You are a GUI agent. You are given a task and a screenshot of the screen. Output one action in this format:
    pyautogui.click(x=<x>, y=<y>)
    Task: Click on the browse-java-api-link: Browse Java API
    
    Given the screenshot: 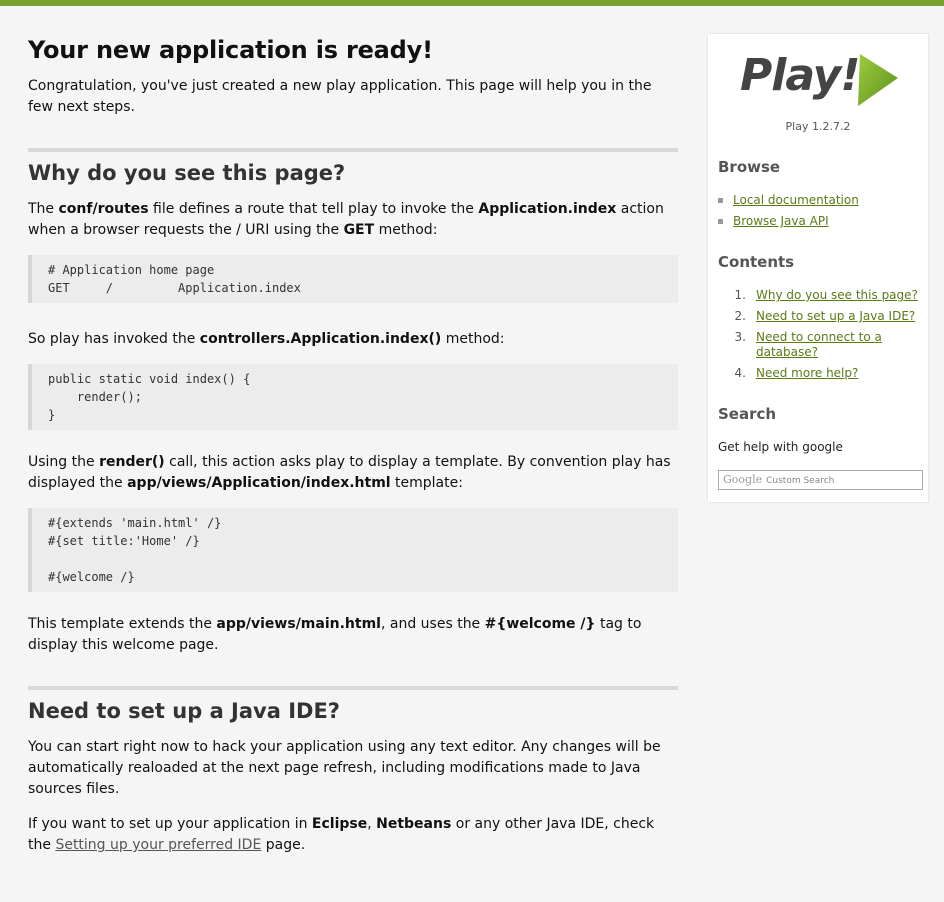 What is the action you would take?
    pyautogui.click(x=781, y=221)
    